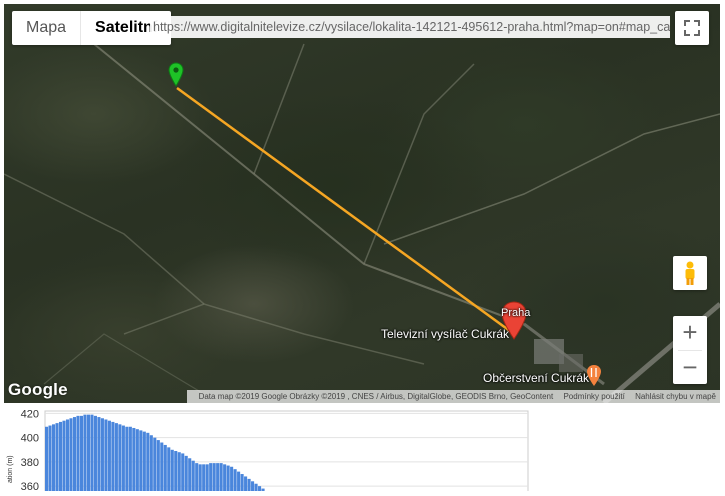  Describe the element at coordinates (176, 75) in the screenshot. I see `location-pin-icon` at that location.